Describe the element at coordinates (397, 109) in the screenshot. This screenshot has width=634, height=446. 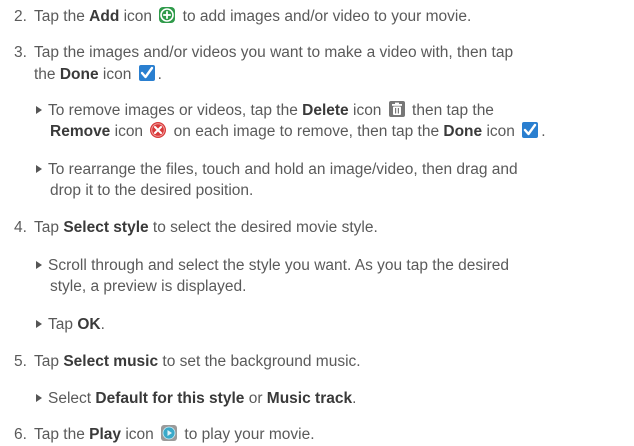
I see `trash-icon` at that location.